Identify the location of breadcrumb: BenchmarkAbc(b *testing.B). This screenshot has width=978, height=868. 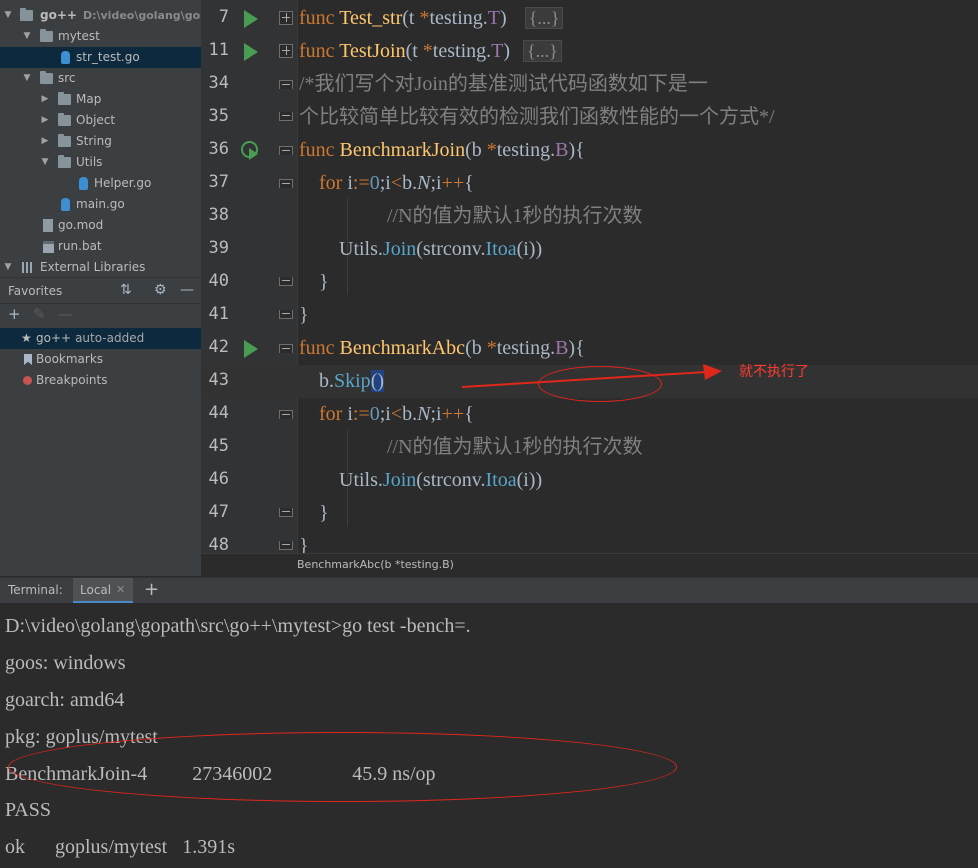
(589, 565).